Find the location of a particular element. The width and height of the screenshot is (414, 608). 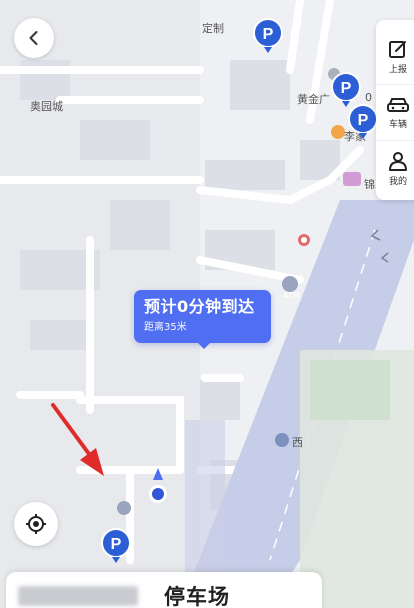

back-button is located at coordinates (34, 38).